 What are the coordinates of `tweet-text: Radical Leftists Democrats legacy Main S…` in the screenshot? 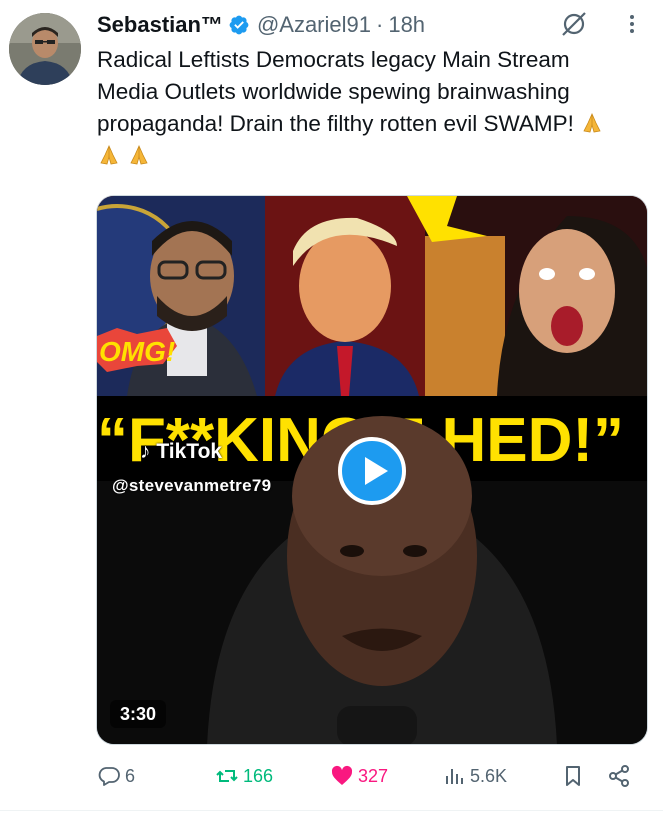 It's located at (367, 108).